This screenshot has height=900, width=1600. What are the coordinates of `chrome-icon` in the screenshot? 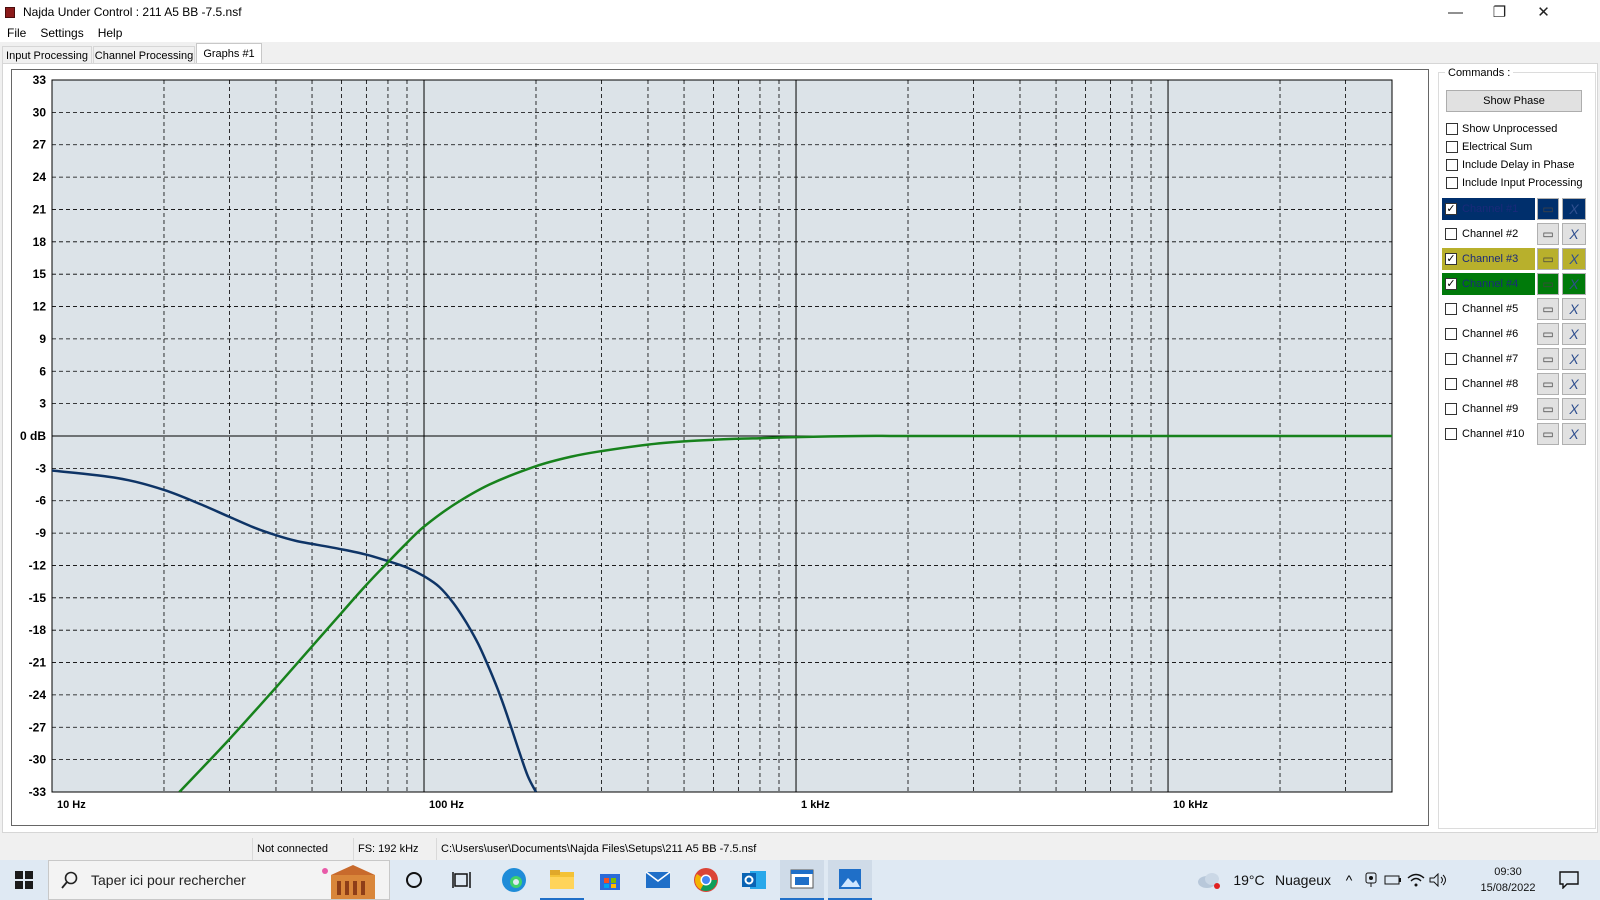 It's located at (706, 880).